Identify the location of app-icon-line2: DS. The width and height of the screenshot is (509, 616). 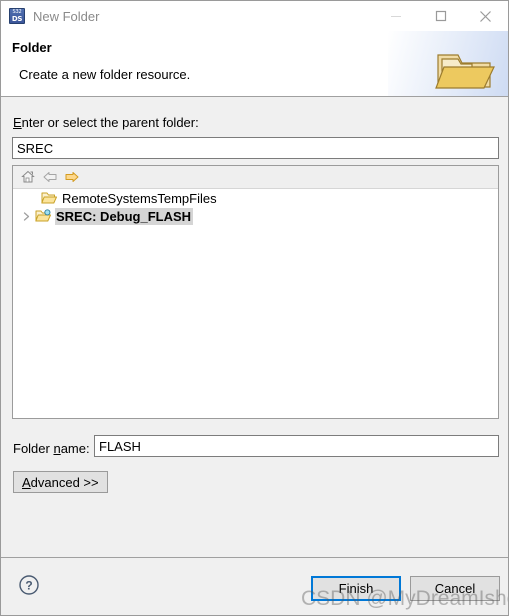
(17, 19).